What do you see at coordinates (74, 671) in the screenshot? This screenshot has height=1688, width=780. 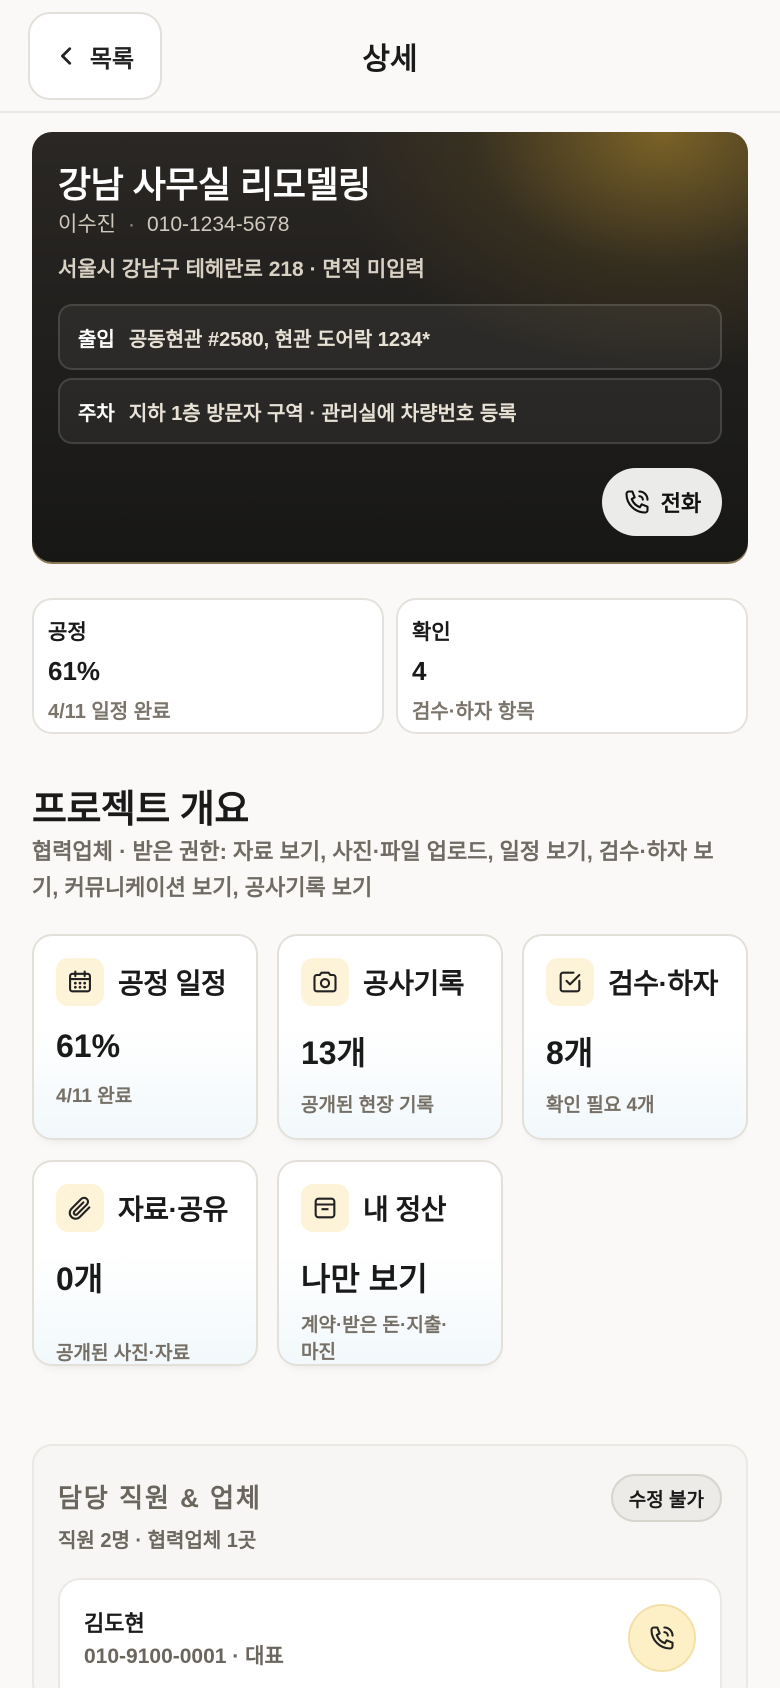 I see `stat-value: 61%` at bounding box center [74, 671].